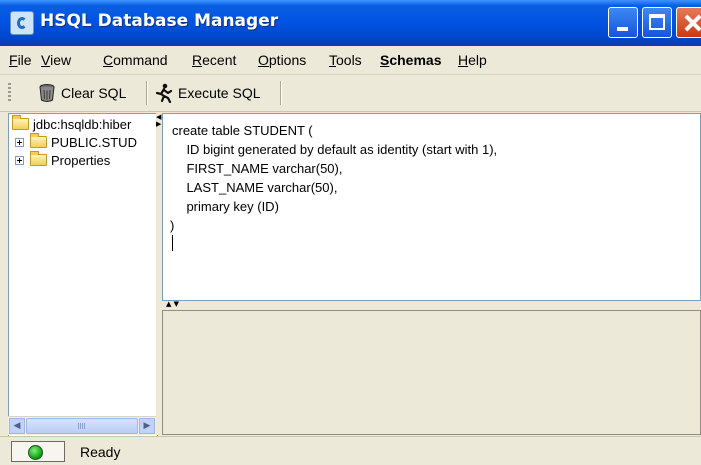 This screenshot has width=701, height=465. I want to click on tree-item-properties: Properties, so click(62, 160).